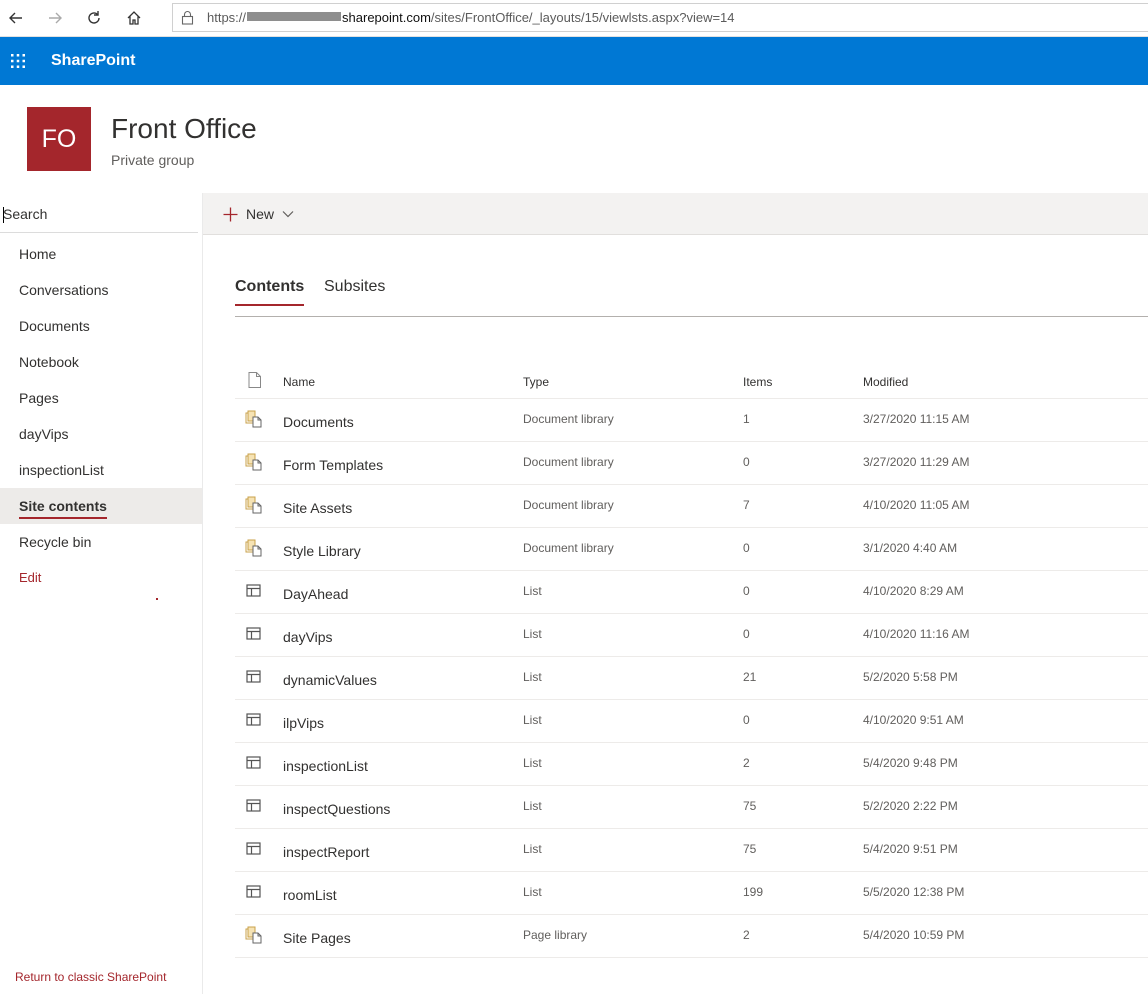 The image size is (1148, 994). What do you see at coordinates (101, 542) in the screenshot?
I see `nav-item-recycle-bin: Recycle bin` at bounding box center [101, 542].